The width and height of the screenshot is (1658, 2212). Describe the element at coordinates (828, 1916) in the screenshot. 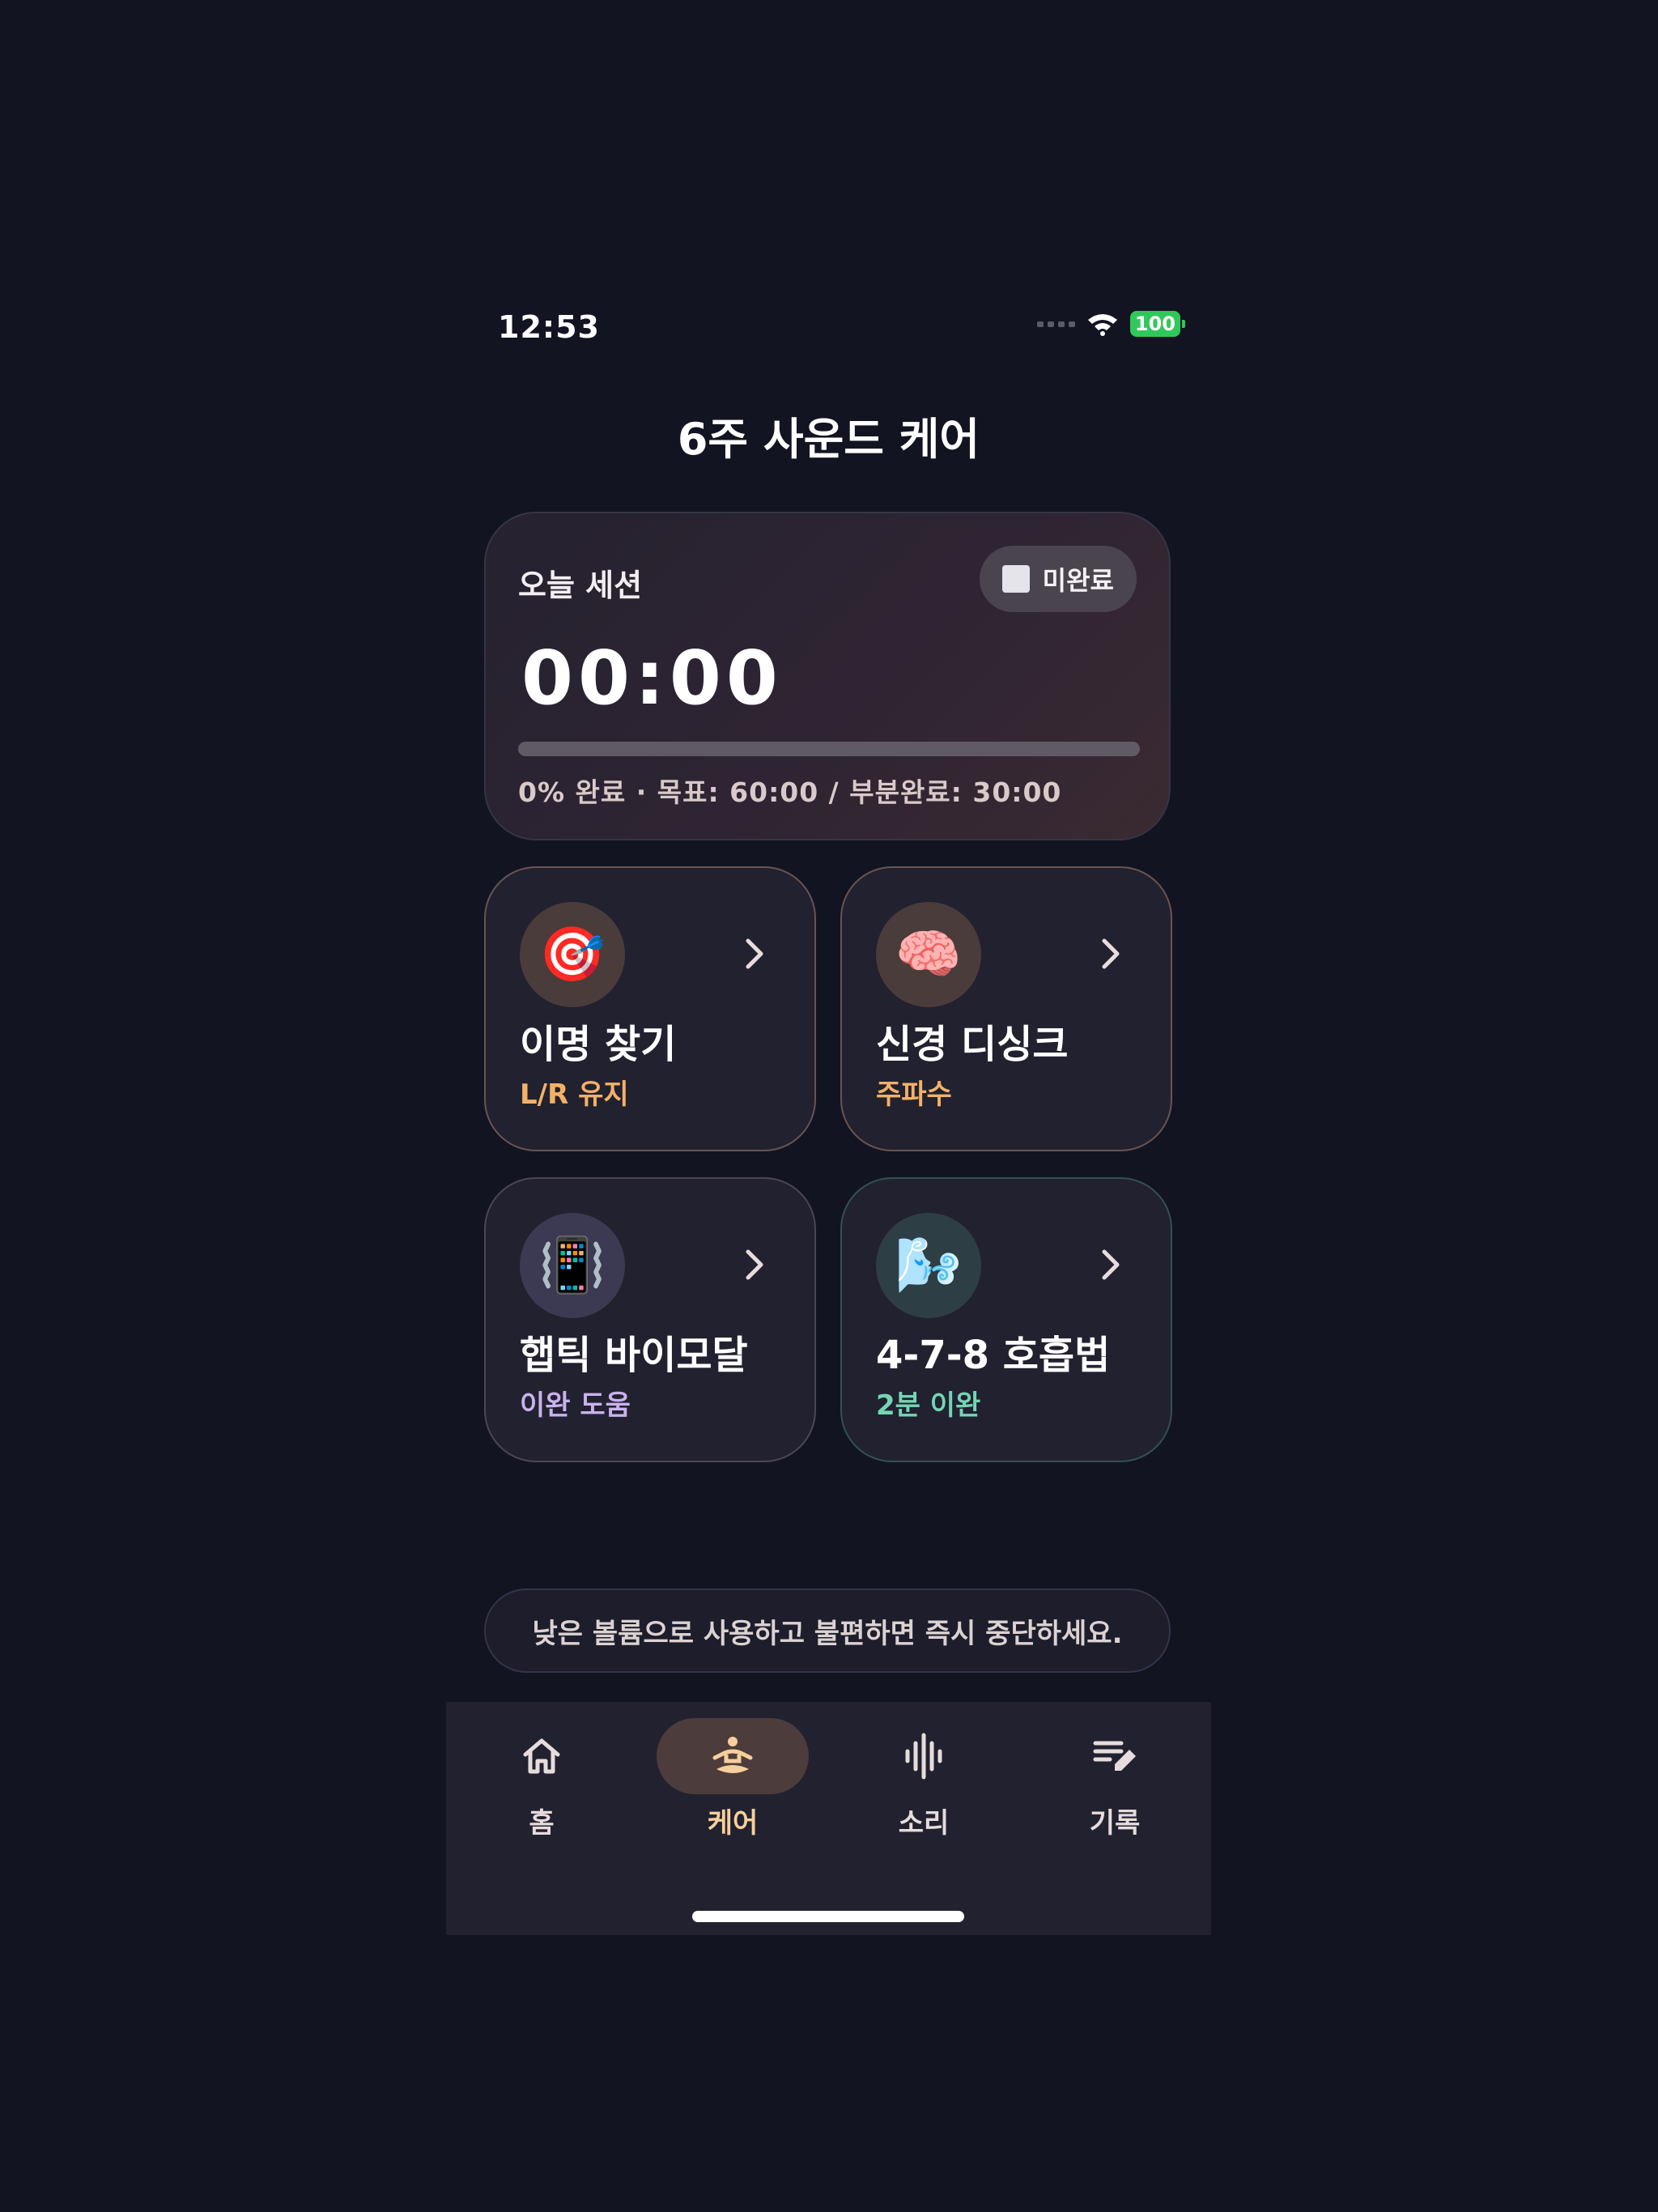

I see `home-indicator` at that location.